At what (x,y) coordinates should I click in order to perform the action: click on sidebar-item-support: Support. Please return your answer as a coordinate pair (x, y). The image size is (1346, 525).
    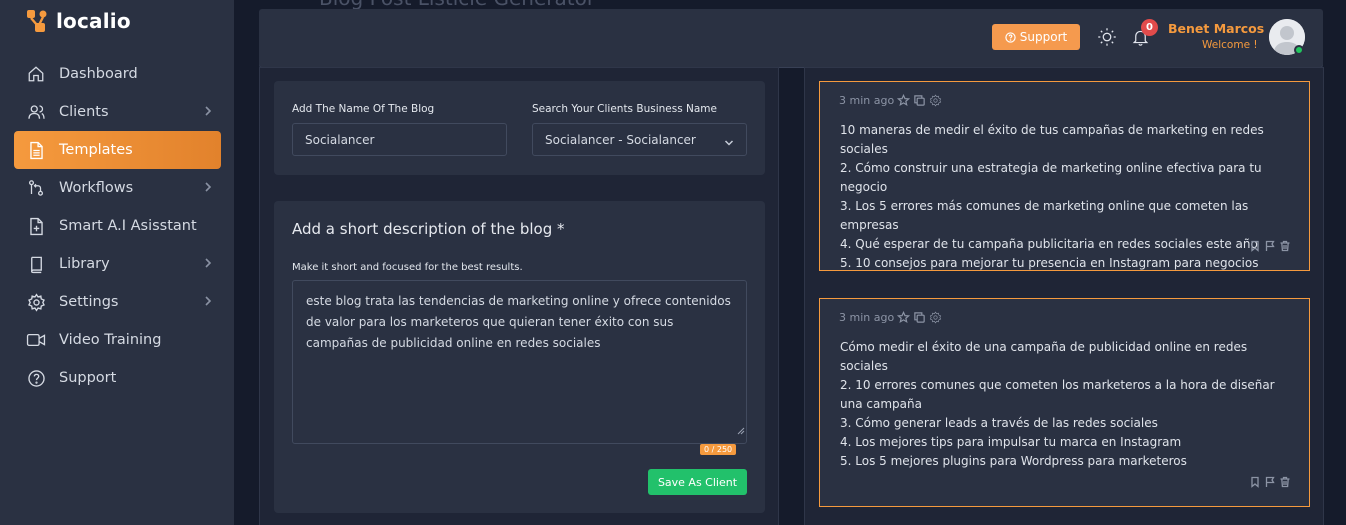
    Looking at the image, I should click on (117, 378).